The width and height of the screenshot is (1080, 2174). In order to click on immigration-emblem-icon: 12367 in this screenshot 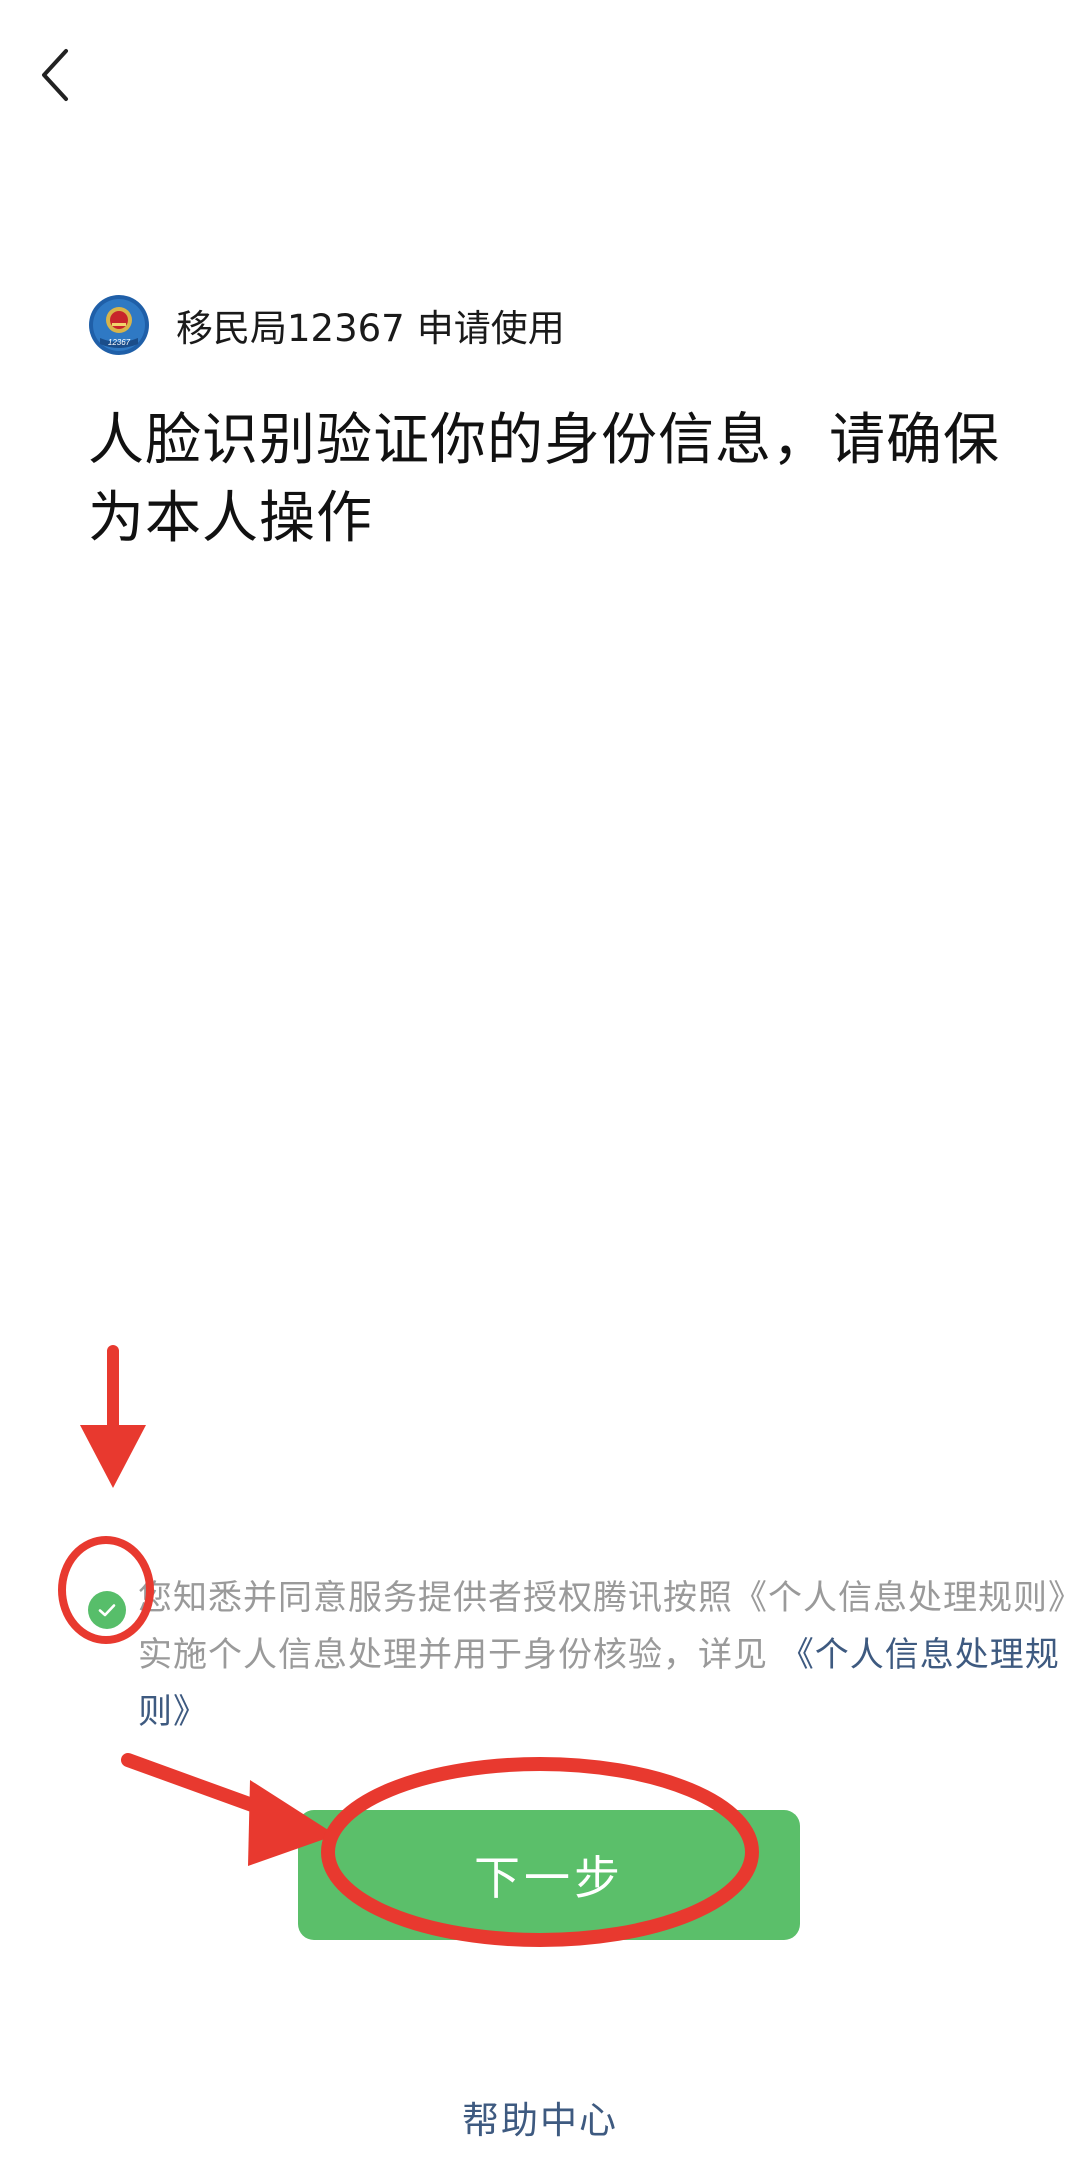, I will do `click(119, 325)`.